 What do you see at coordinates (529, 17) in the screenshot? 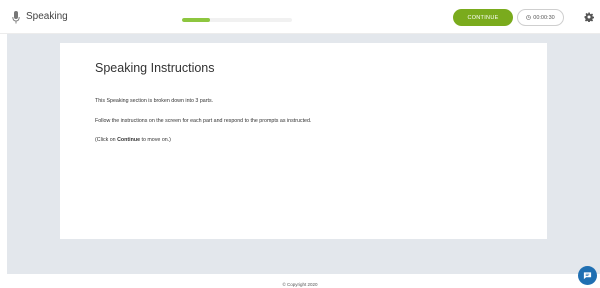
I see `clock-icon` at bounding box center [529, 17].